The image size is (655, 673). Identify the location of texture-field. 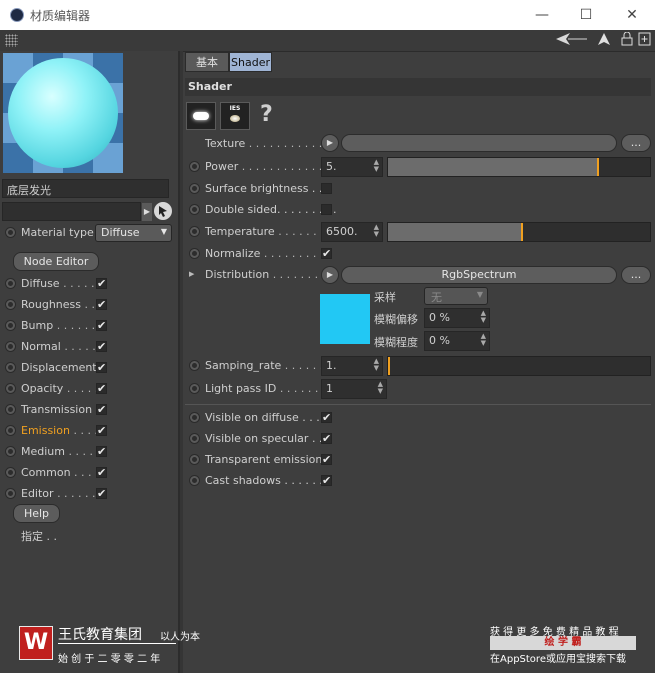
(479, 143).